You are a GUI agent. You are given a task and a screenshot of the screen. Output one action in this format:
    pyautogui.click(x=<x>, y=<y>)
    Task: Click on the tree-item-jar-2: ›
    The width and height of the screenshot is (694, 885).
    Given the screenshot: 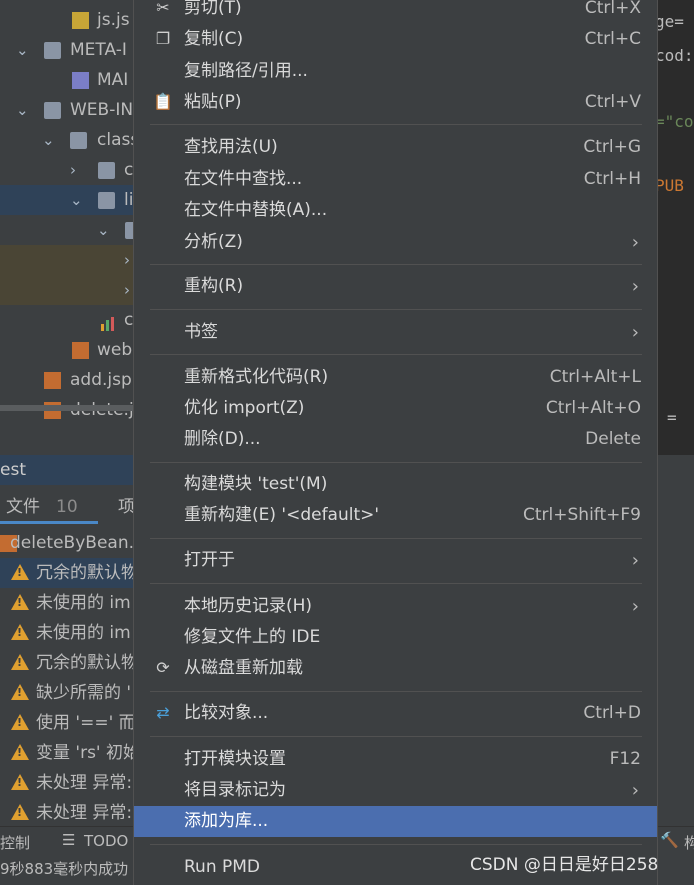 What is the action you would take?
    pyautogui.click(x=67, y=290)
    